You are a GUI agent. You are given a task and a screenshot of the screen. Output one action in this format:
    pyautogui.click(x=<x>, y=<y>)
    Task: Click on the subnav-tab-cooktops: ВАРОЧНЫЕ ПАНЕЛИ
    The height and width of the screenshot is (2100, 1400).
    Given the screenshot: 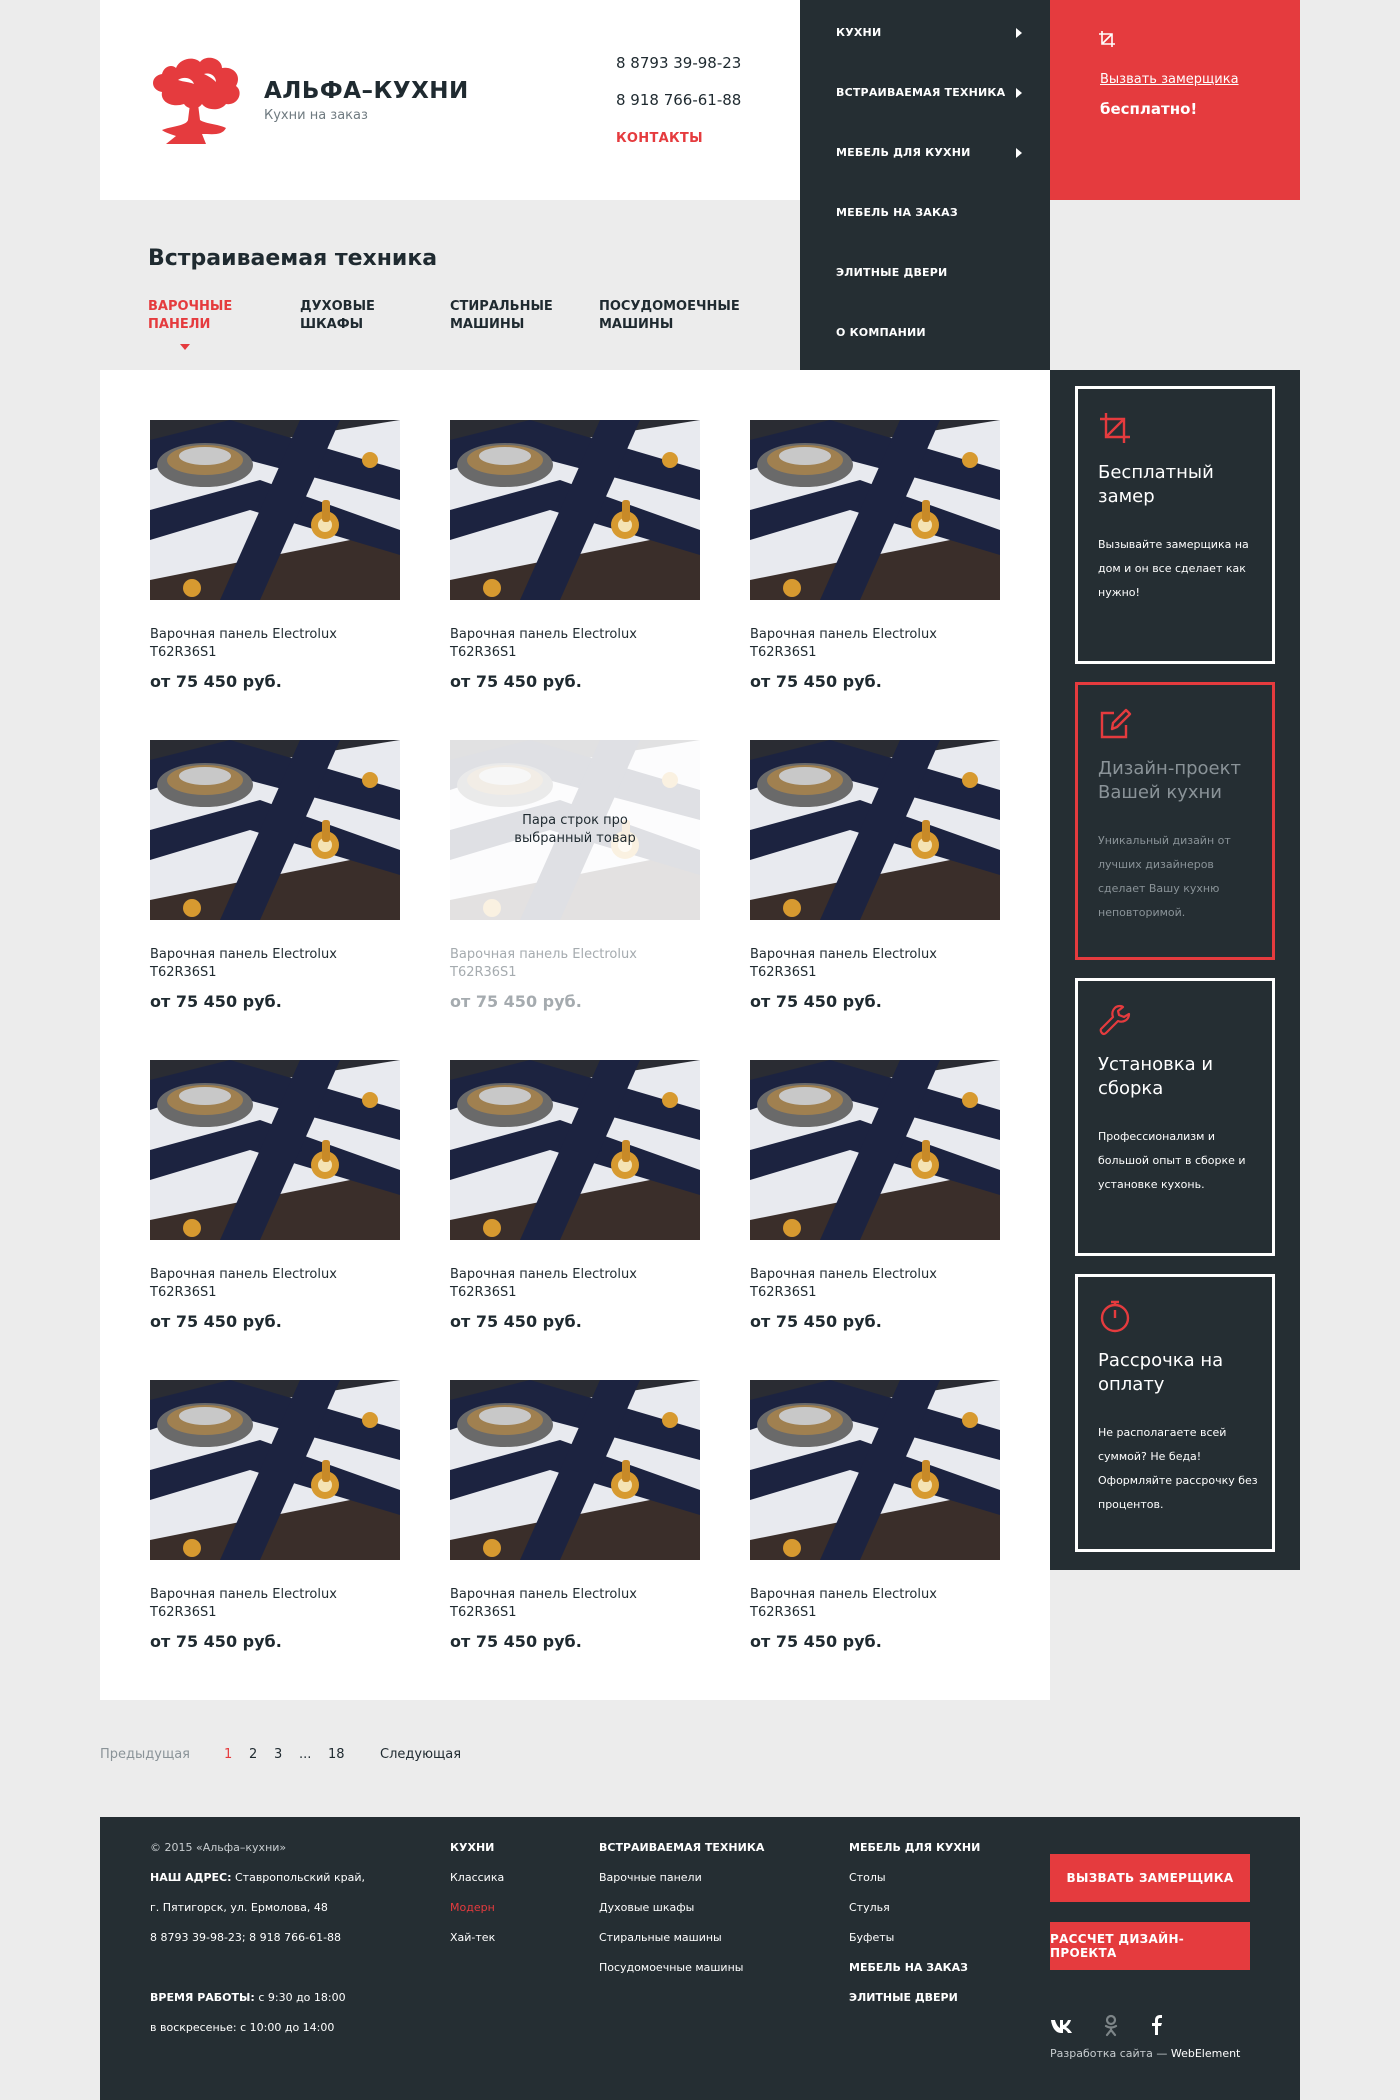 What is the action you would take?
    pyautogui.click(x=190, y=324)
    